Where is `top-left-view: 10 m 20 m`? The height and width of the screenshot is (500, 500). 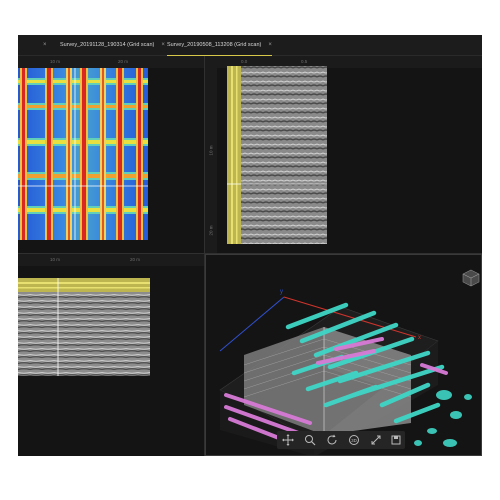
top-left-view: 10 m 20 m is located at coordinates (111, 154).